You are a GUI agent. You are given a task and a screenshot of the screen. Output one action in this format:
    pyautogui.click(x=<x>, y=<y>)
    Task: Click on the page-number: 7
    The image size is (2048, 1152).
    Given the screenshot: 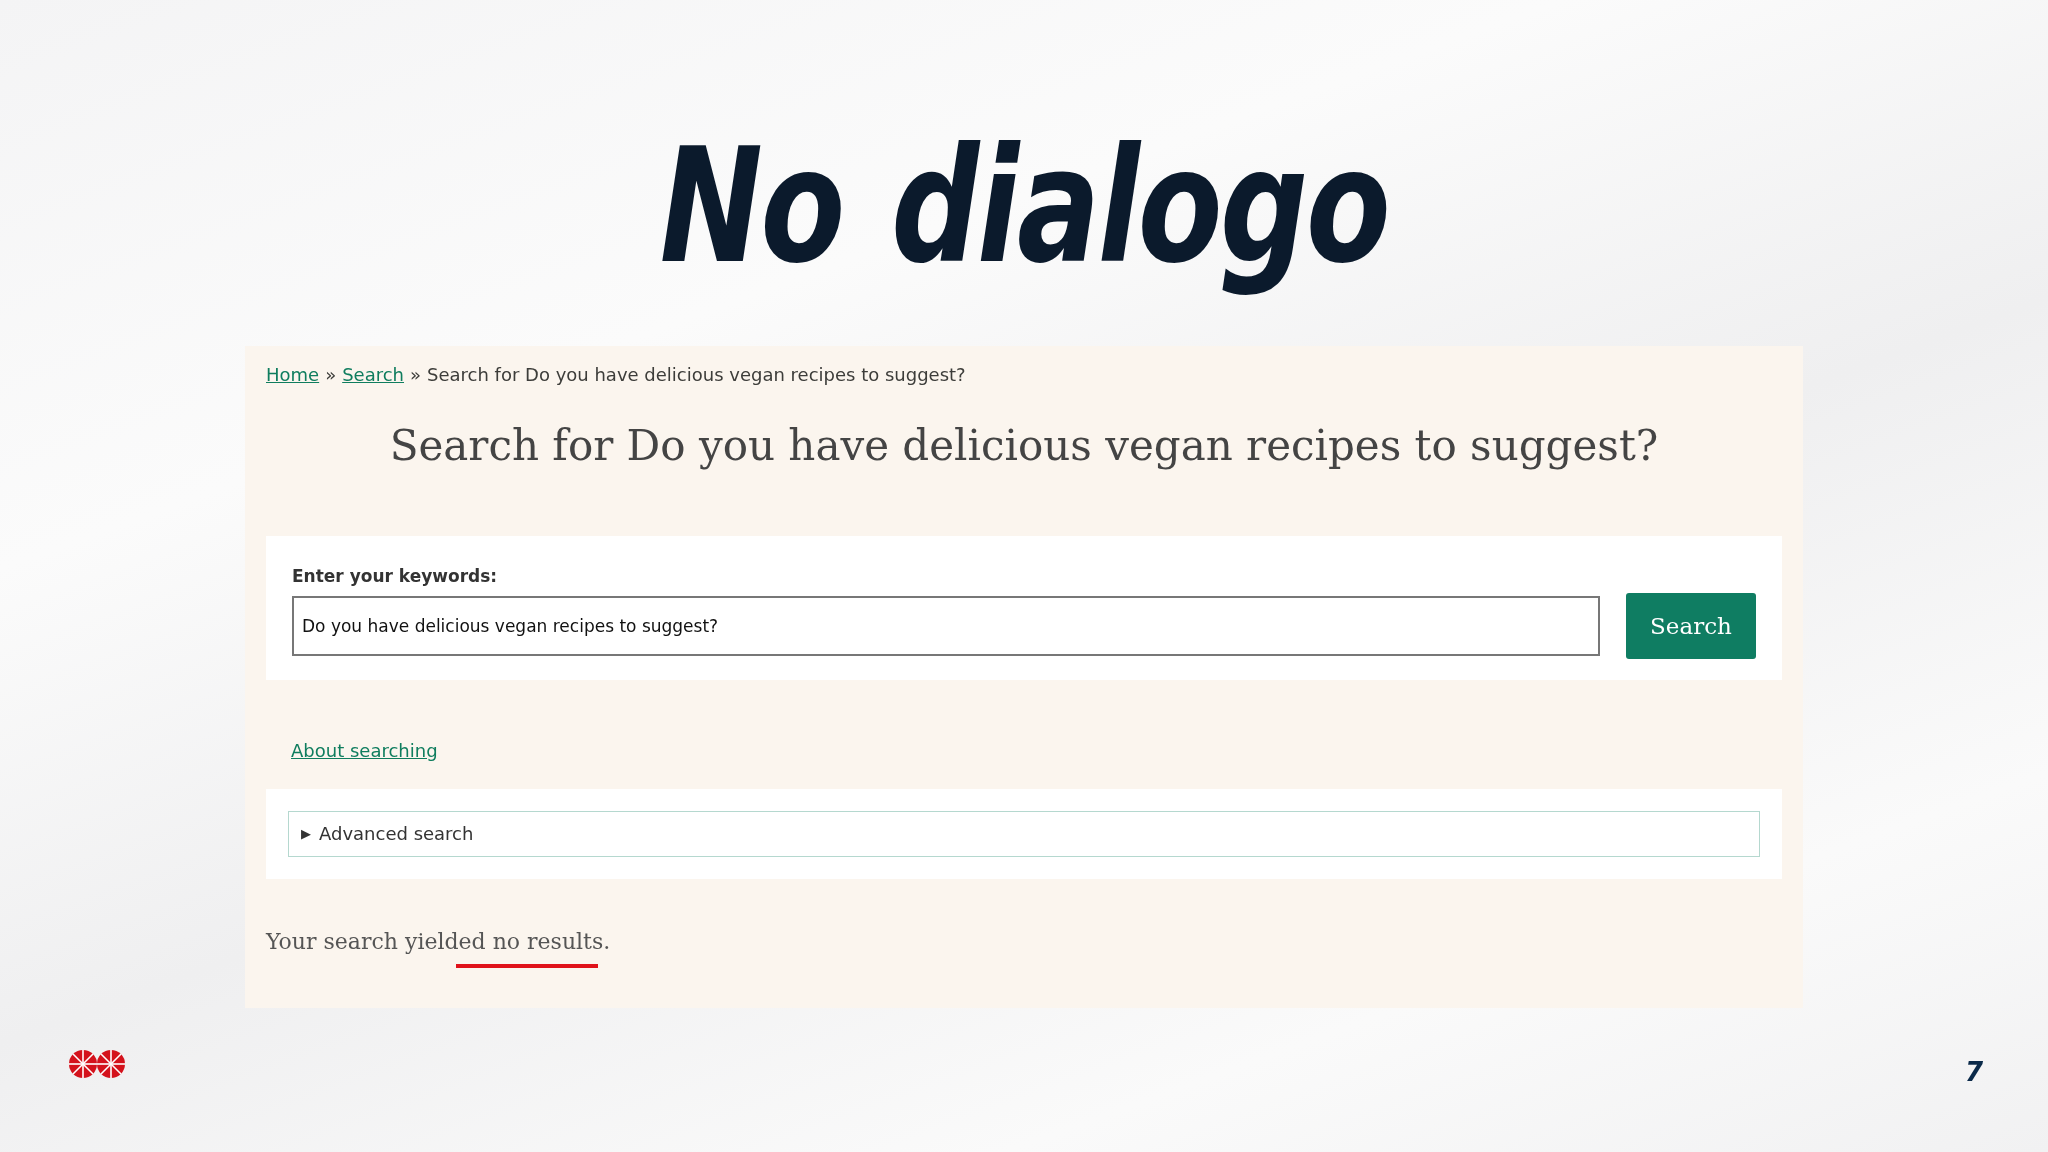 What is the action you would take?
    pyautogui.click(x=1974, y=1072)
    